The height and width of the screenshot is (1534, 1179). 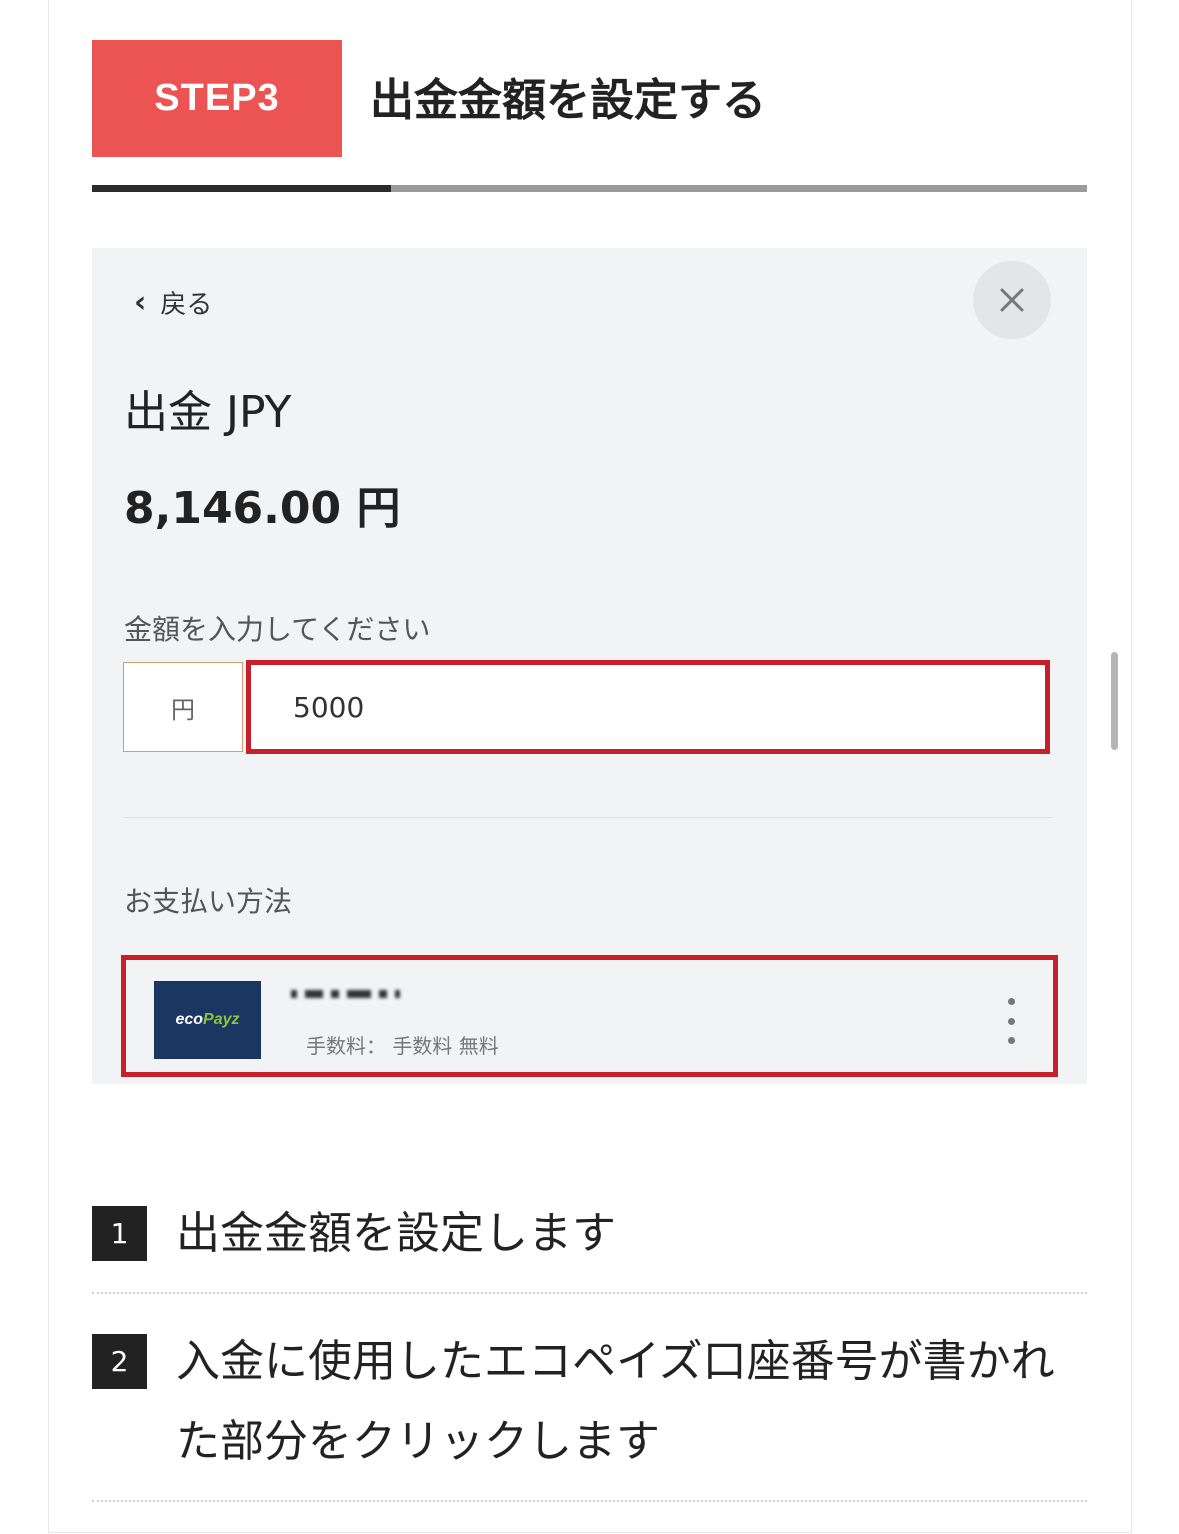 I want to click on ecopayz-logo-text-eco: eco, so click(x=189, y=1019).